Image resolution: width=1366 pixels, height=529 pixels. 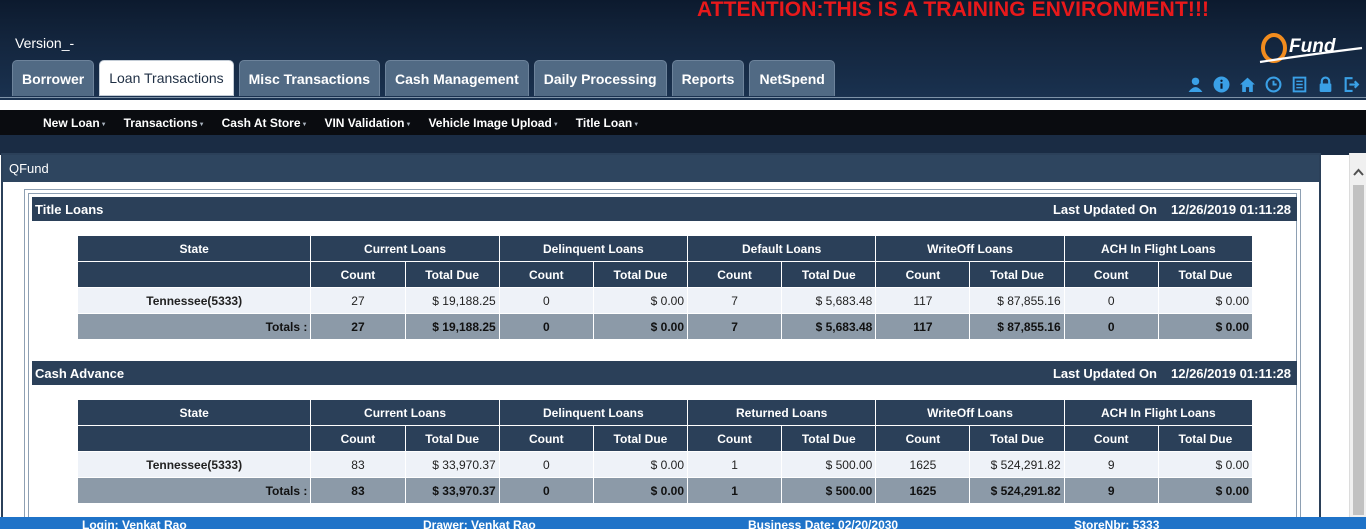 What do you see at coordinates (457, 78) in the screenshot?
I see `tab-cash-management: Cash Management` at bounding box center [457, 78].